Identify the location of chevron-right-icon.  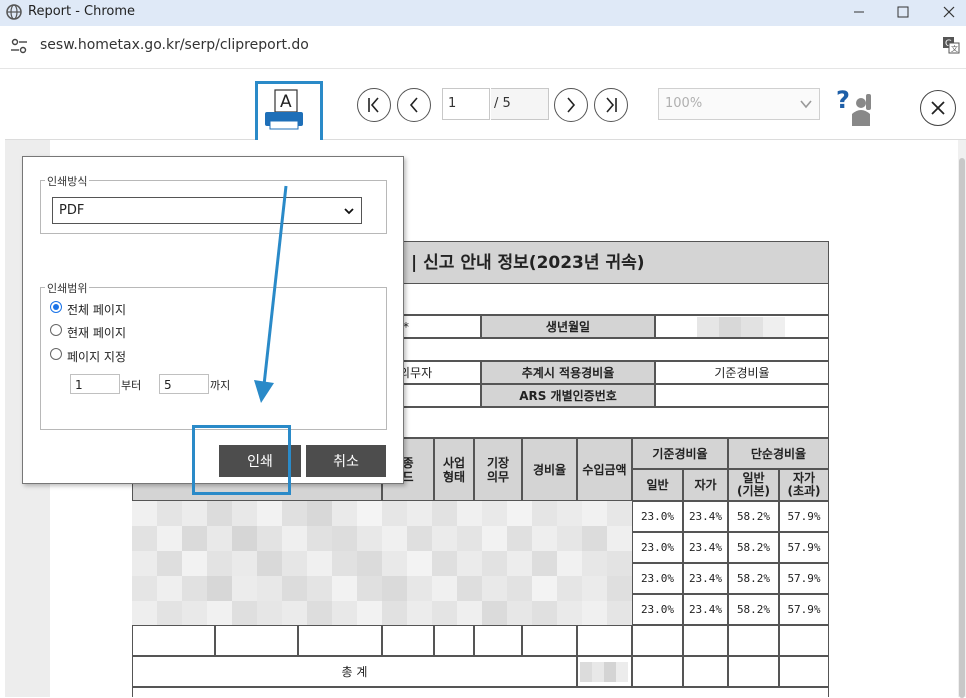
(571, 105).